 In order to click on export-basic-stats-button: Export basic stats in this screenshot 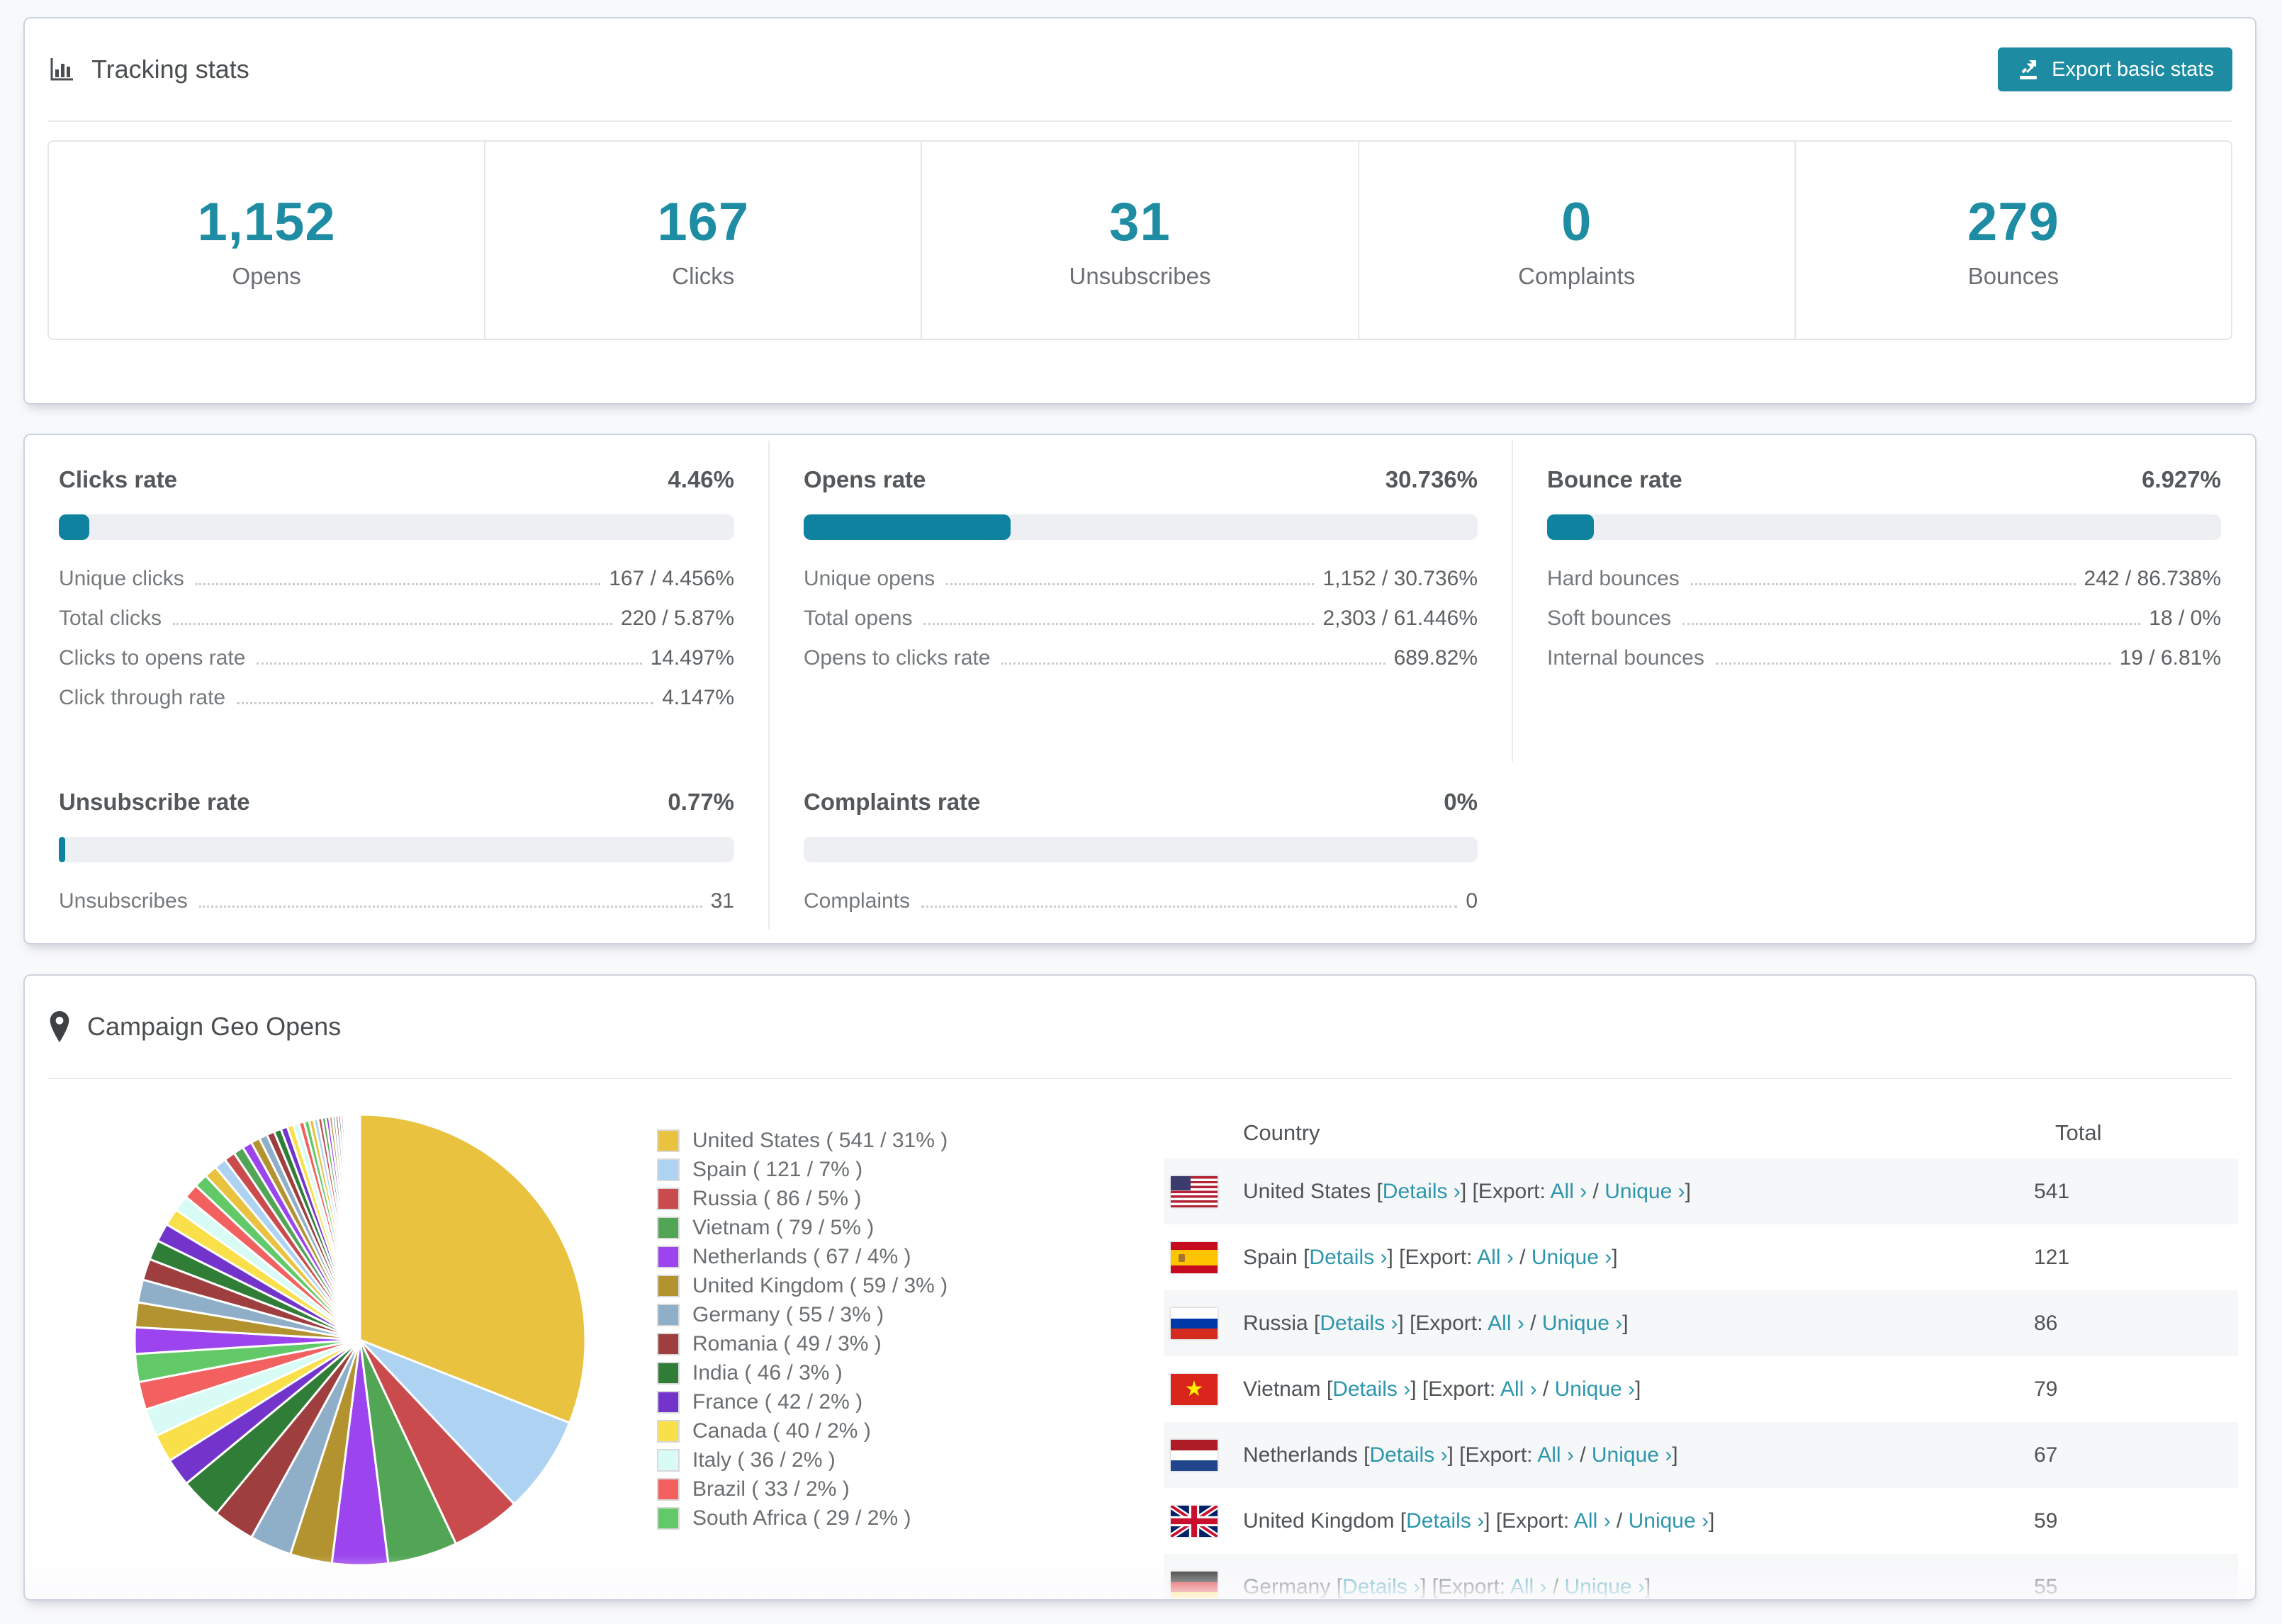, I will do `click(2115, 69)`.